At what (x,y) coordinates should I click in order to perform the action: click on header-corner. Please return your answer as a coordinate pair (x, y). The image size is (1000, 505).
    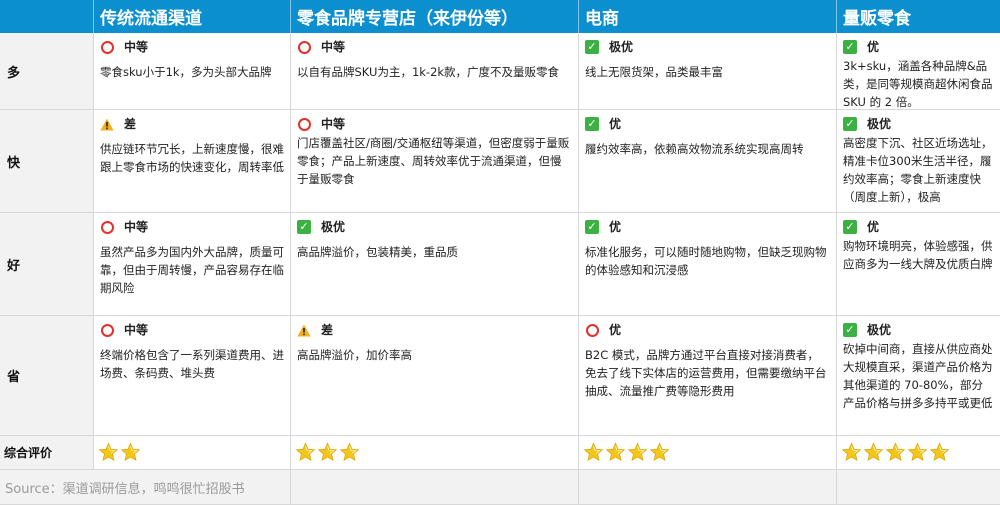
    Looking at the image, I should click on (47, 16).